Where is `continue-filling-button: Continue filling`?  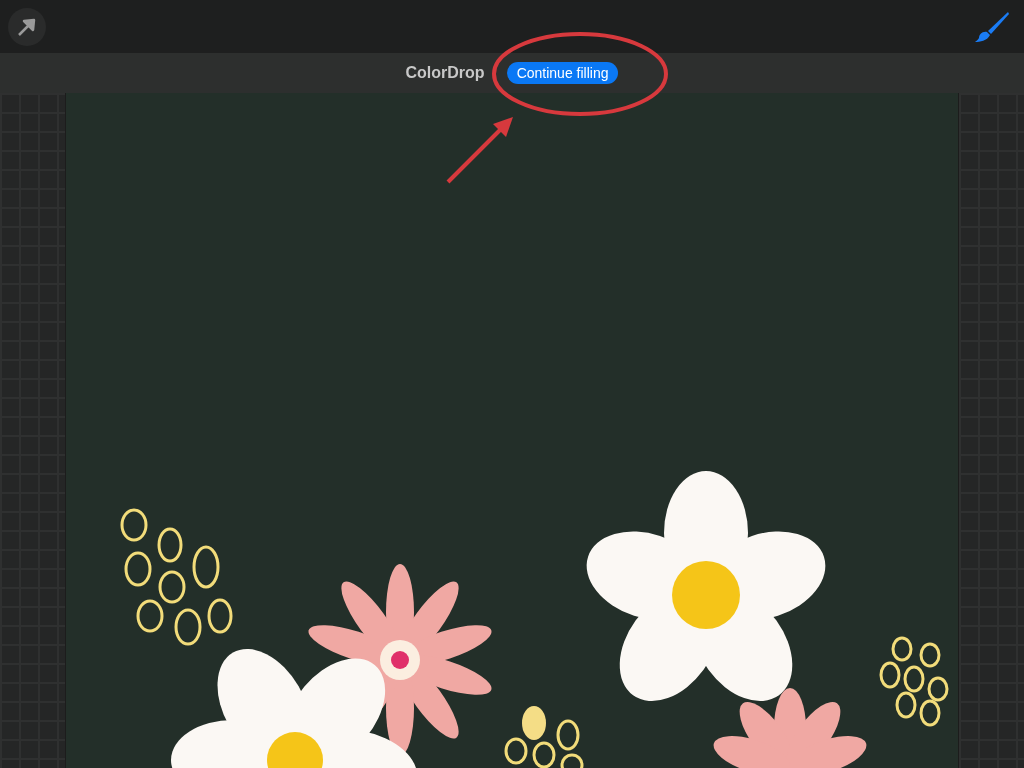 continue-filling-button: Continue filling is located at coordinates (562, 73).